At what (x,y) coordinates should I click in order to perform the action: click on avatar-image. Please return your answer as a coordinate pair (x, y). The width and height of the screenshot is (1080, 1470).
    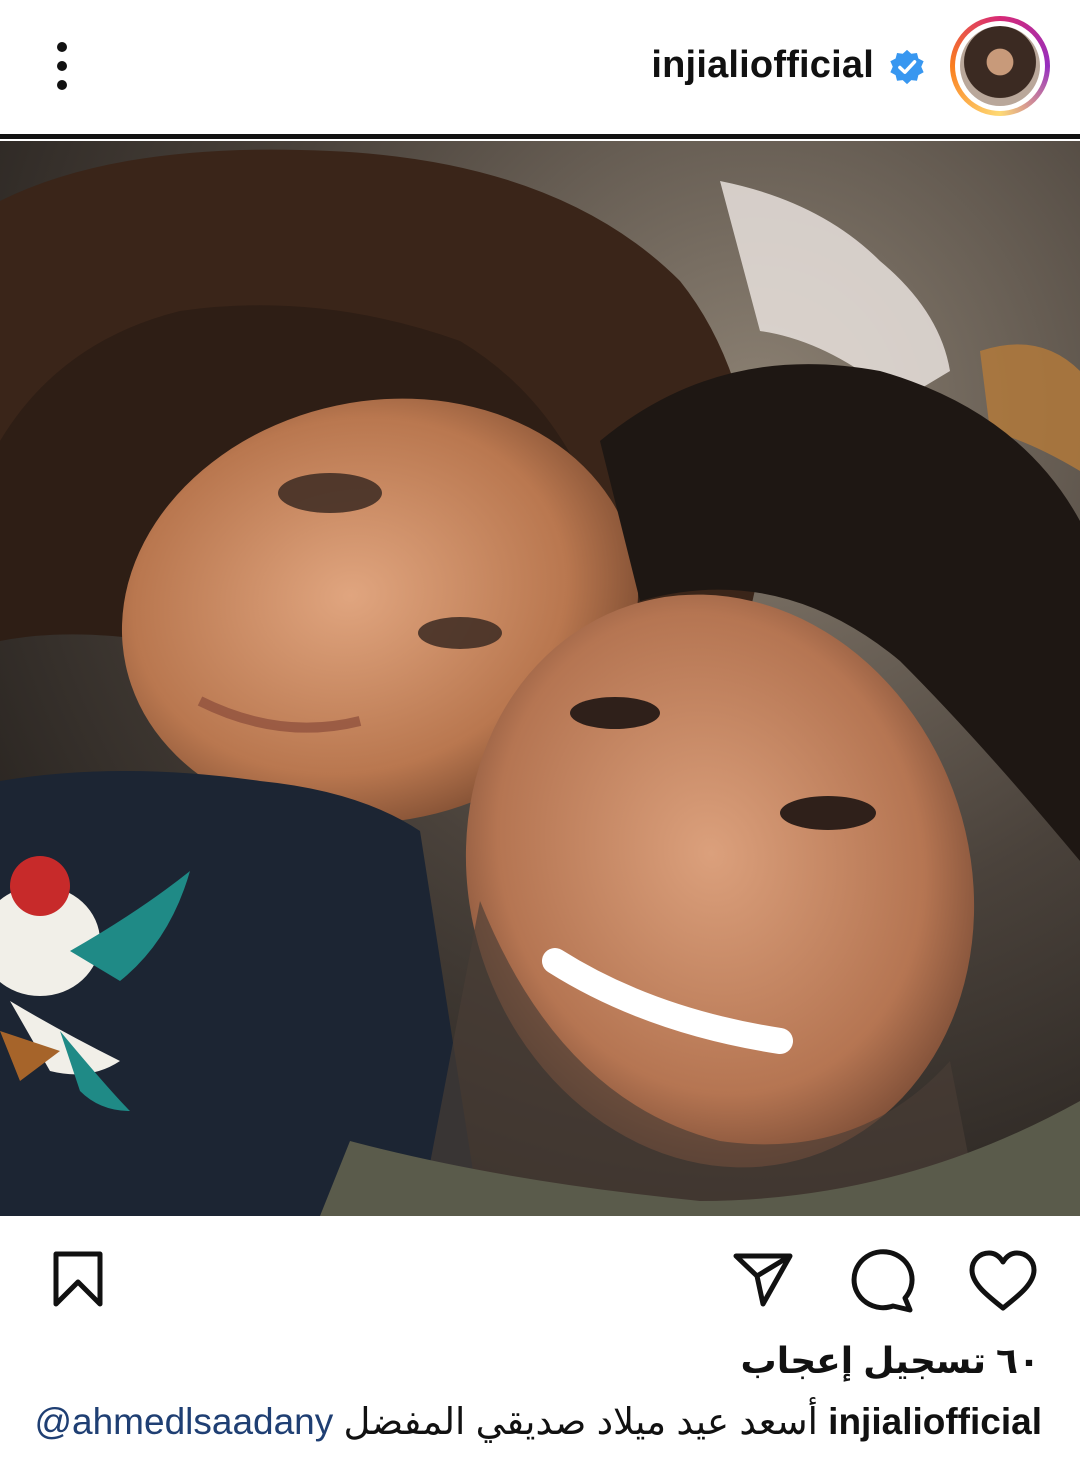
    Looking at the image, I should click on (1000, 66).